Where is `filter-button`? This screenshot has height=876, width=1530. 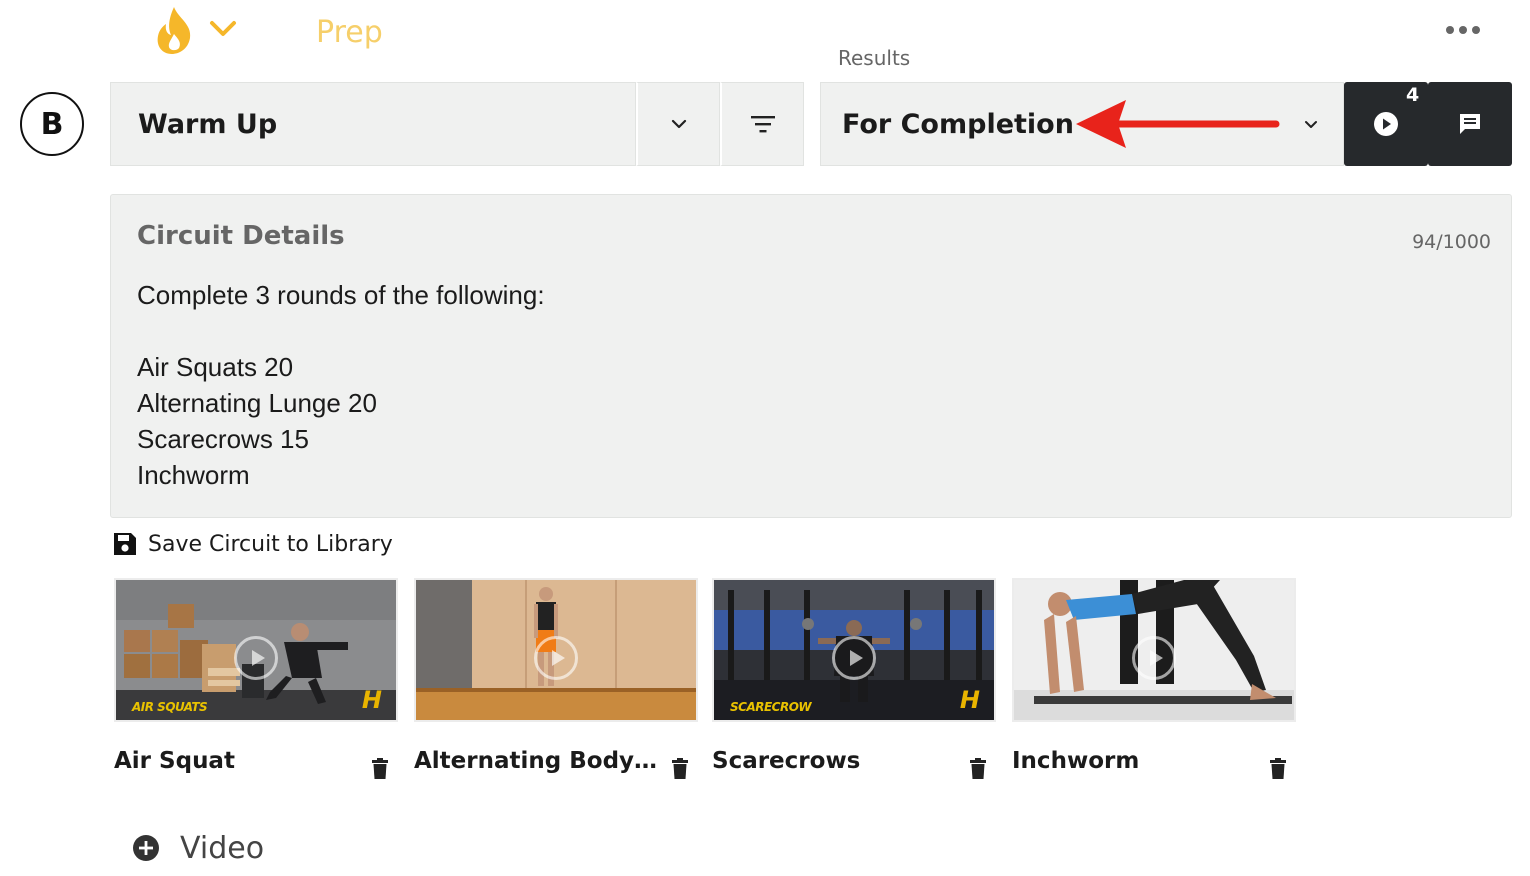
filter-button is located at coordinates (762, 124).